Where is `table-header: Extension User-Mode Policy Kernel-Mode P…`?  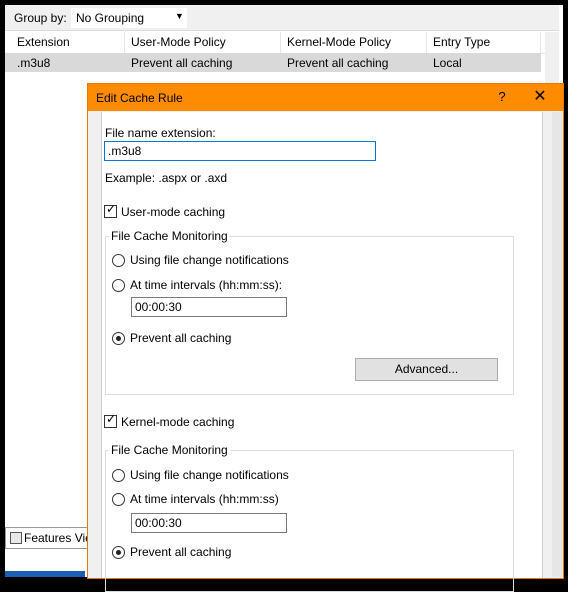 table-header: Extension User-Mode Policy Kernel-Mode P… is located at coordinates (275, 43).